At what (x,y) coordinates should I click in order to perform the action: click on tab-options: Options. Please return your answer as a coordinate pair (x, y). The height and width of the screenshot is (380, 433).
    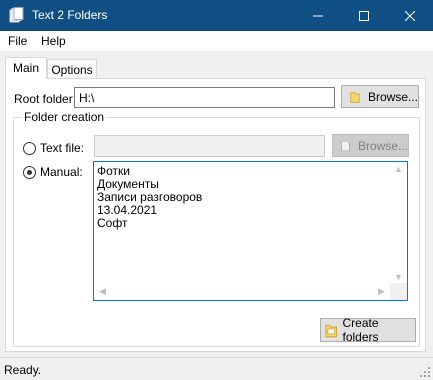
    Looking at the image, I should click on (72, 68).